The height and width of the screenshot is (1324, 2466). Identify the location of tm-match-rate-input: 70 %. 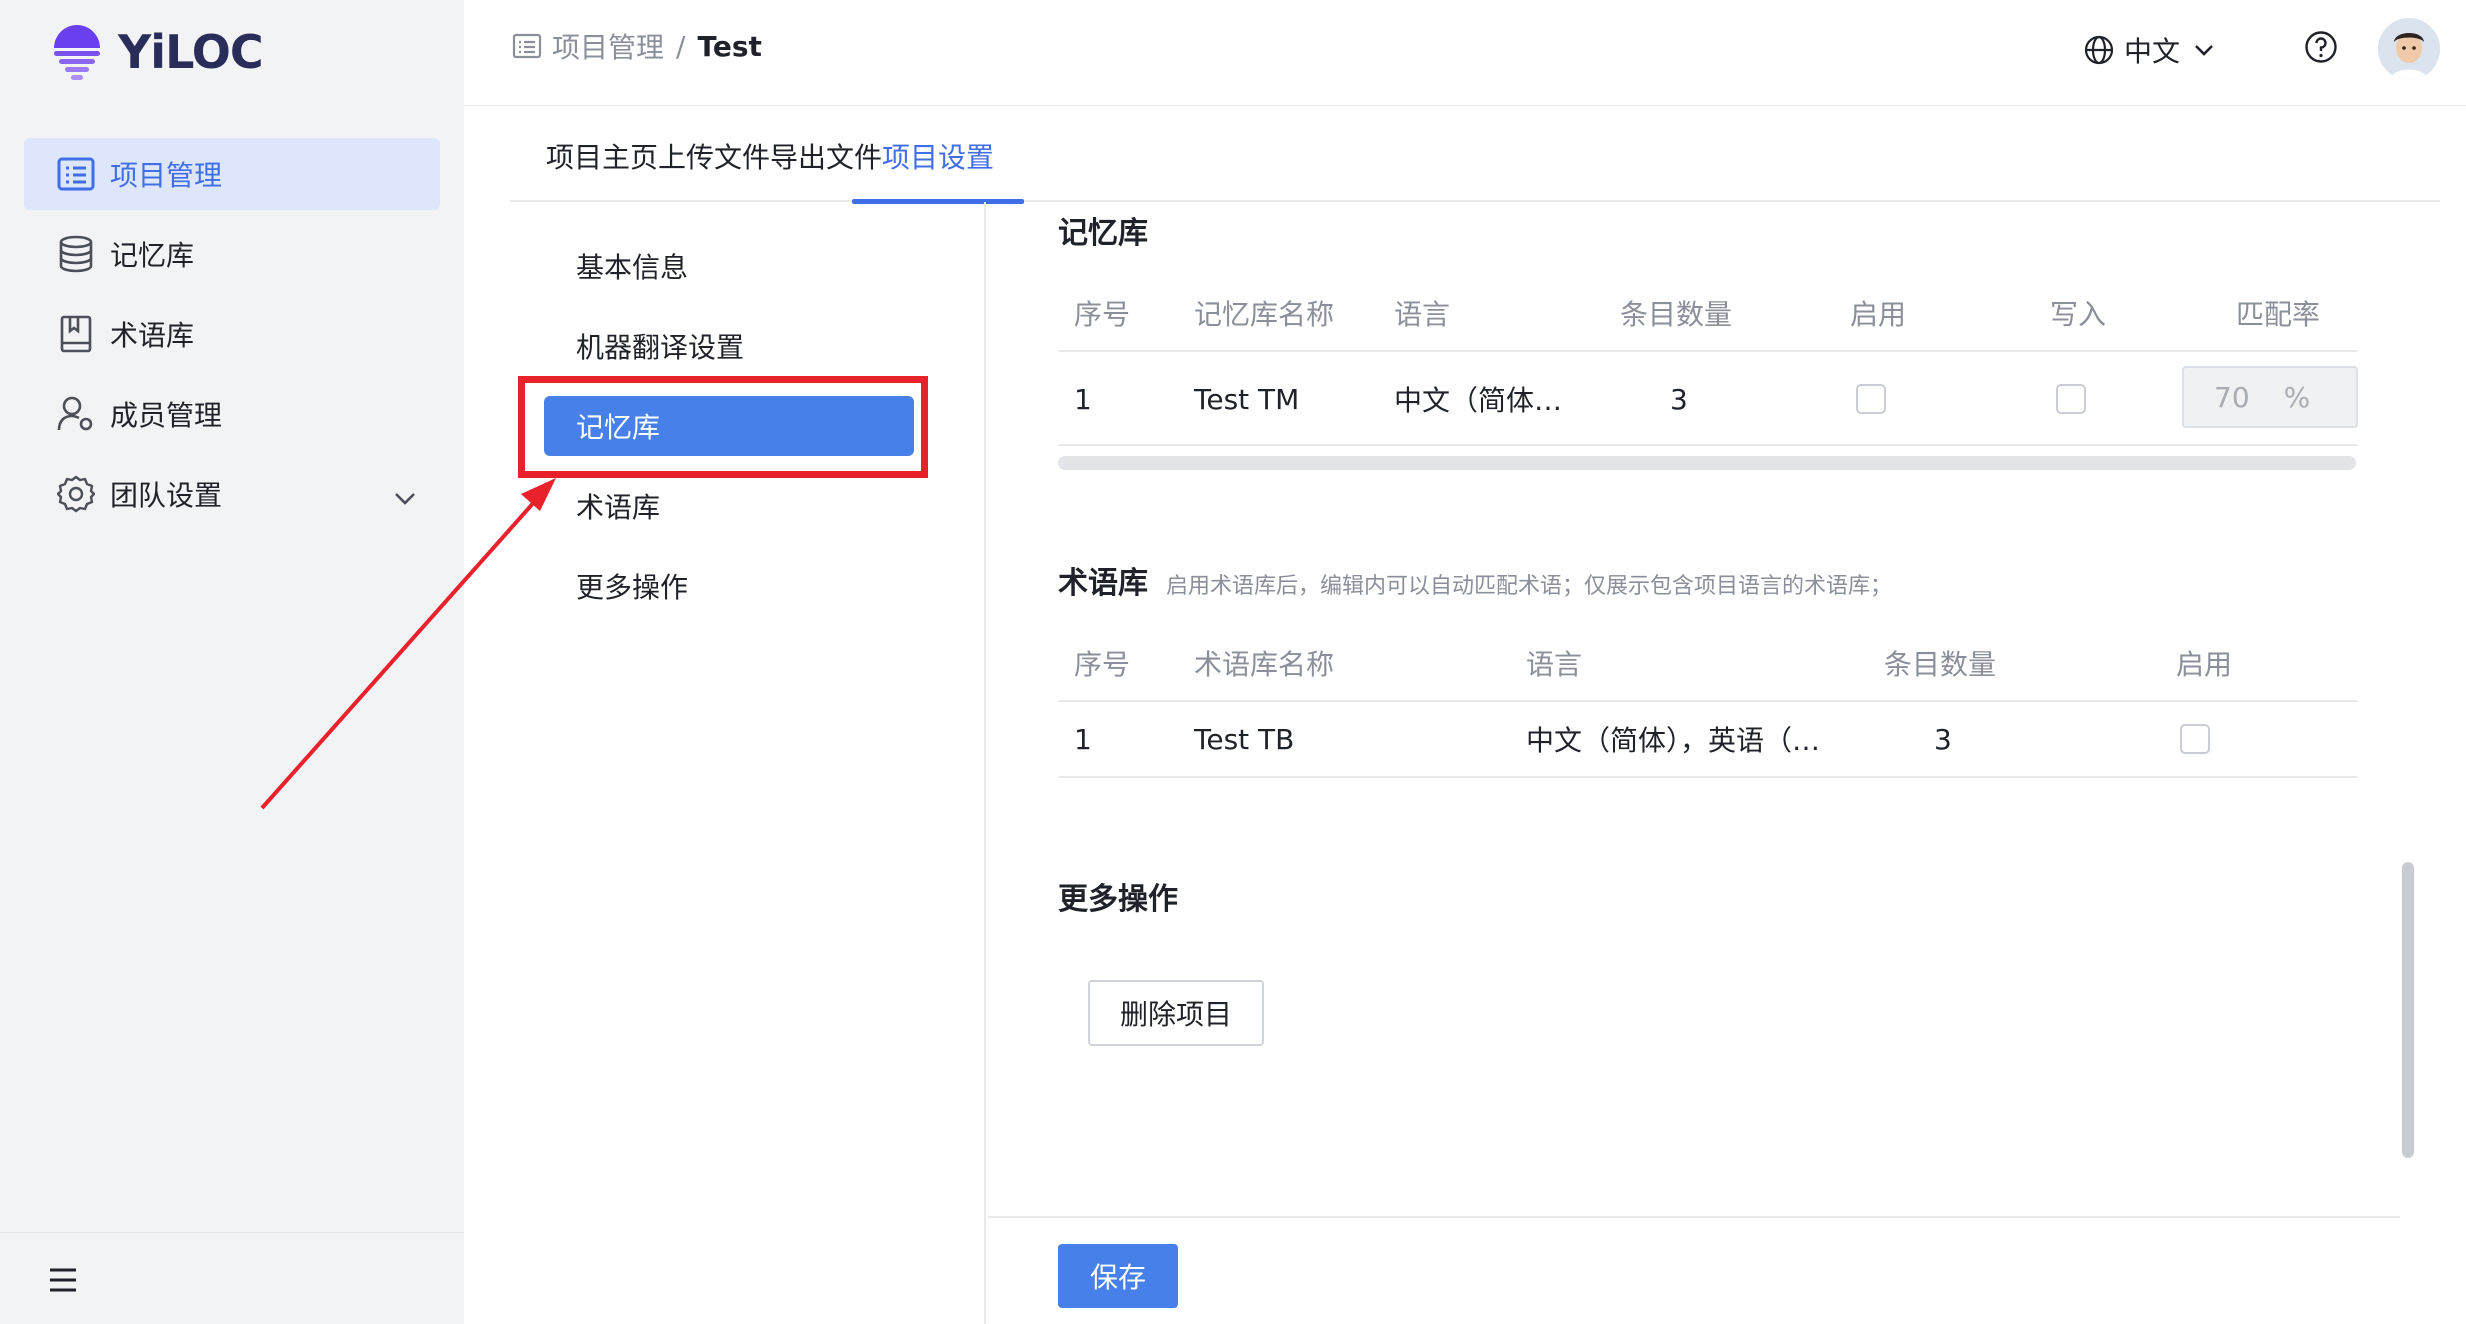
(2270, 397).